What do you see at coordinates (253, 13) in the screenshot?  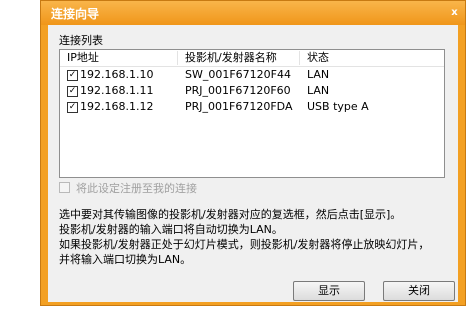 I see `title-bar: 连接向导 x` at bounding box center [253, 13].